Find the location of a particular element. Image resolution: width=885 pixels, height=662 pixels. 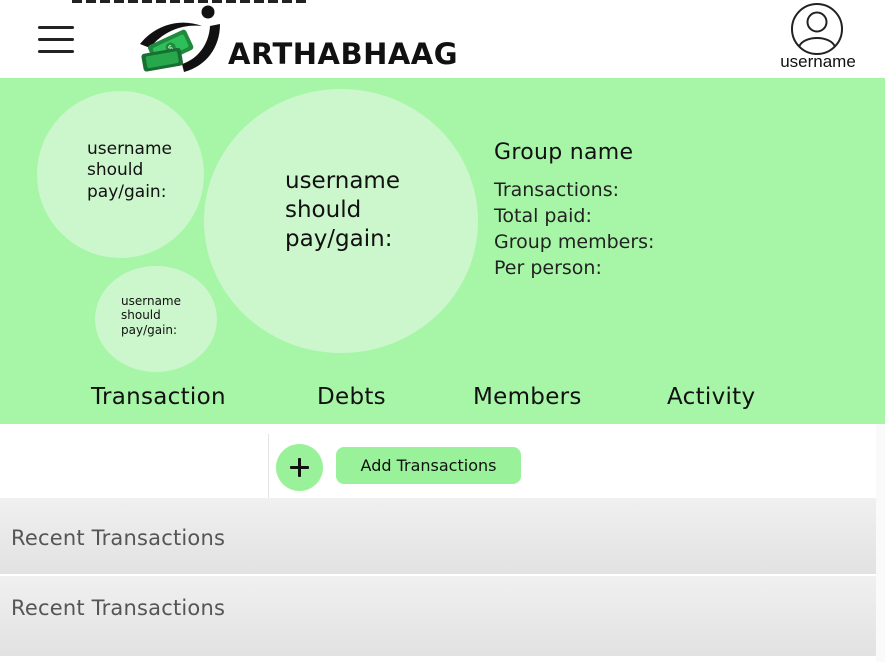

top-dashed-line is located at coordinates (190, 1).